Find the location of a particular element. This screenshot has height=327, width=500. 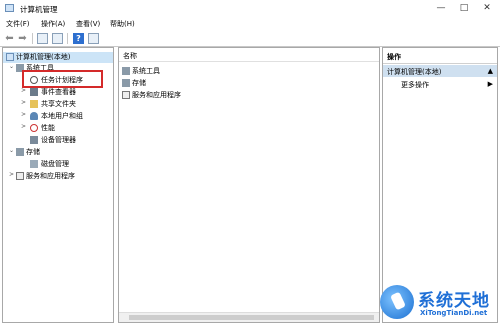

list-item-label: 存储 is located at coordinates (139, 83).